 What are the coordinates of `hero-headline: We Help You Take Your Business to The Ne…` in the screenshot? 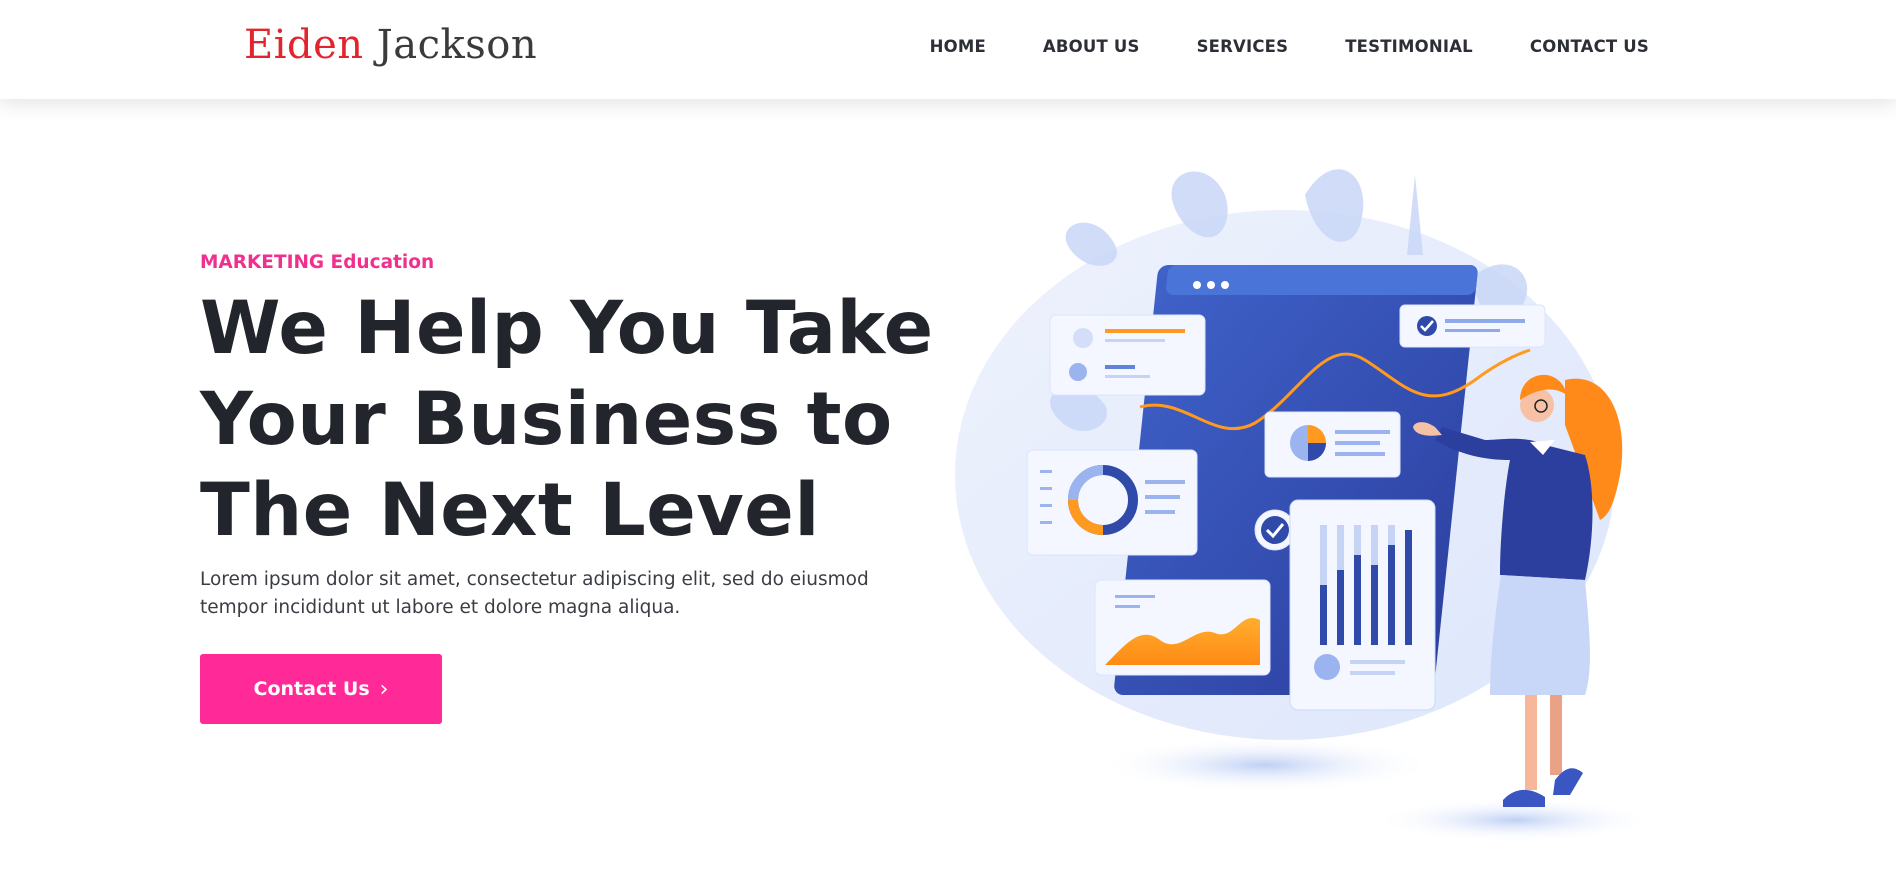 It's located at (570, 419).